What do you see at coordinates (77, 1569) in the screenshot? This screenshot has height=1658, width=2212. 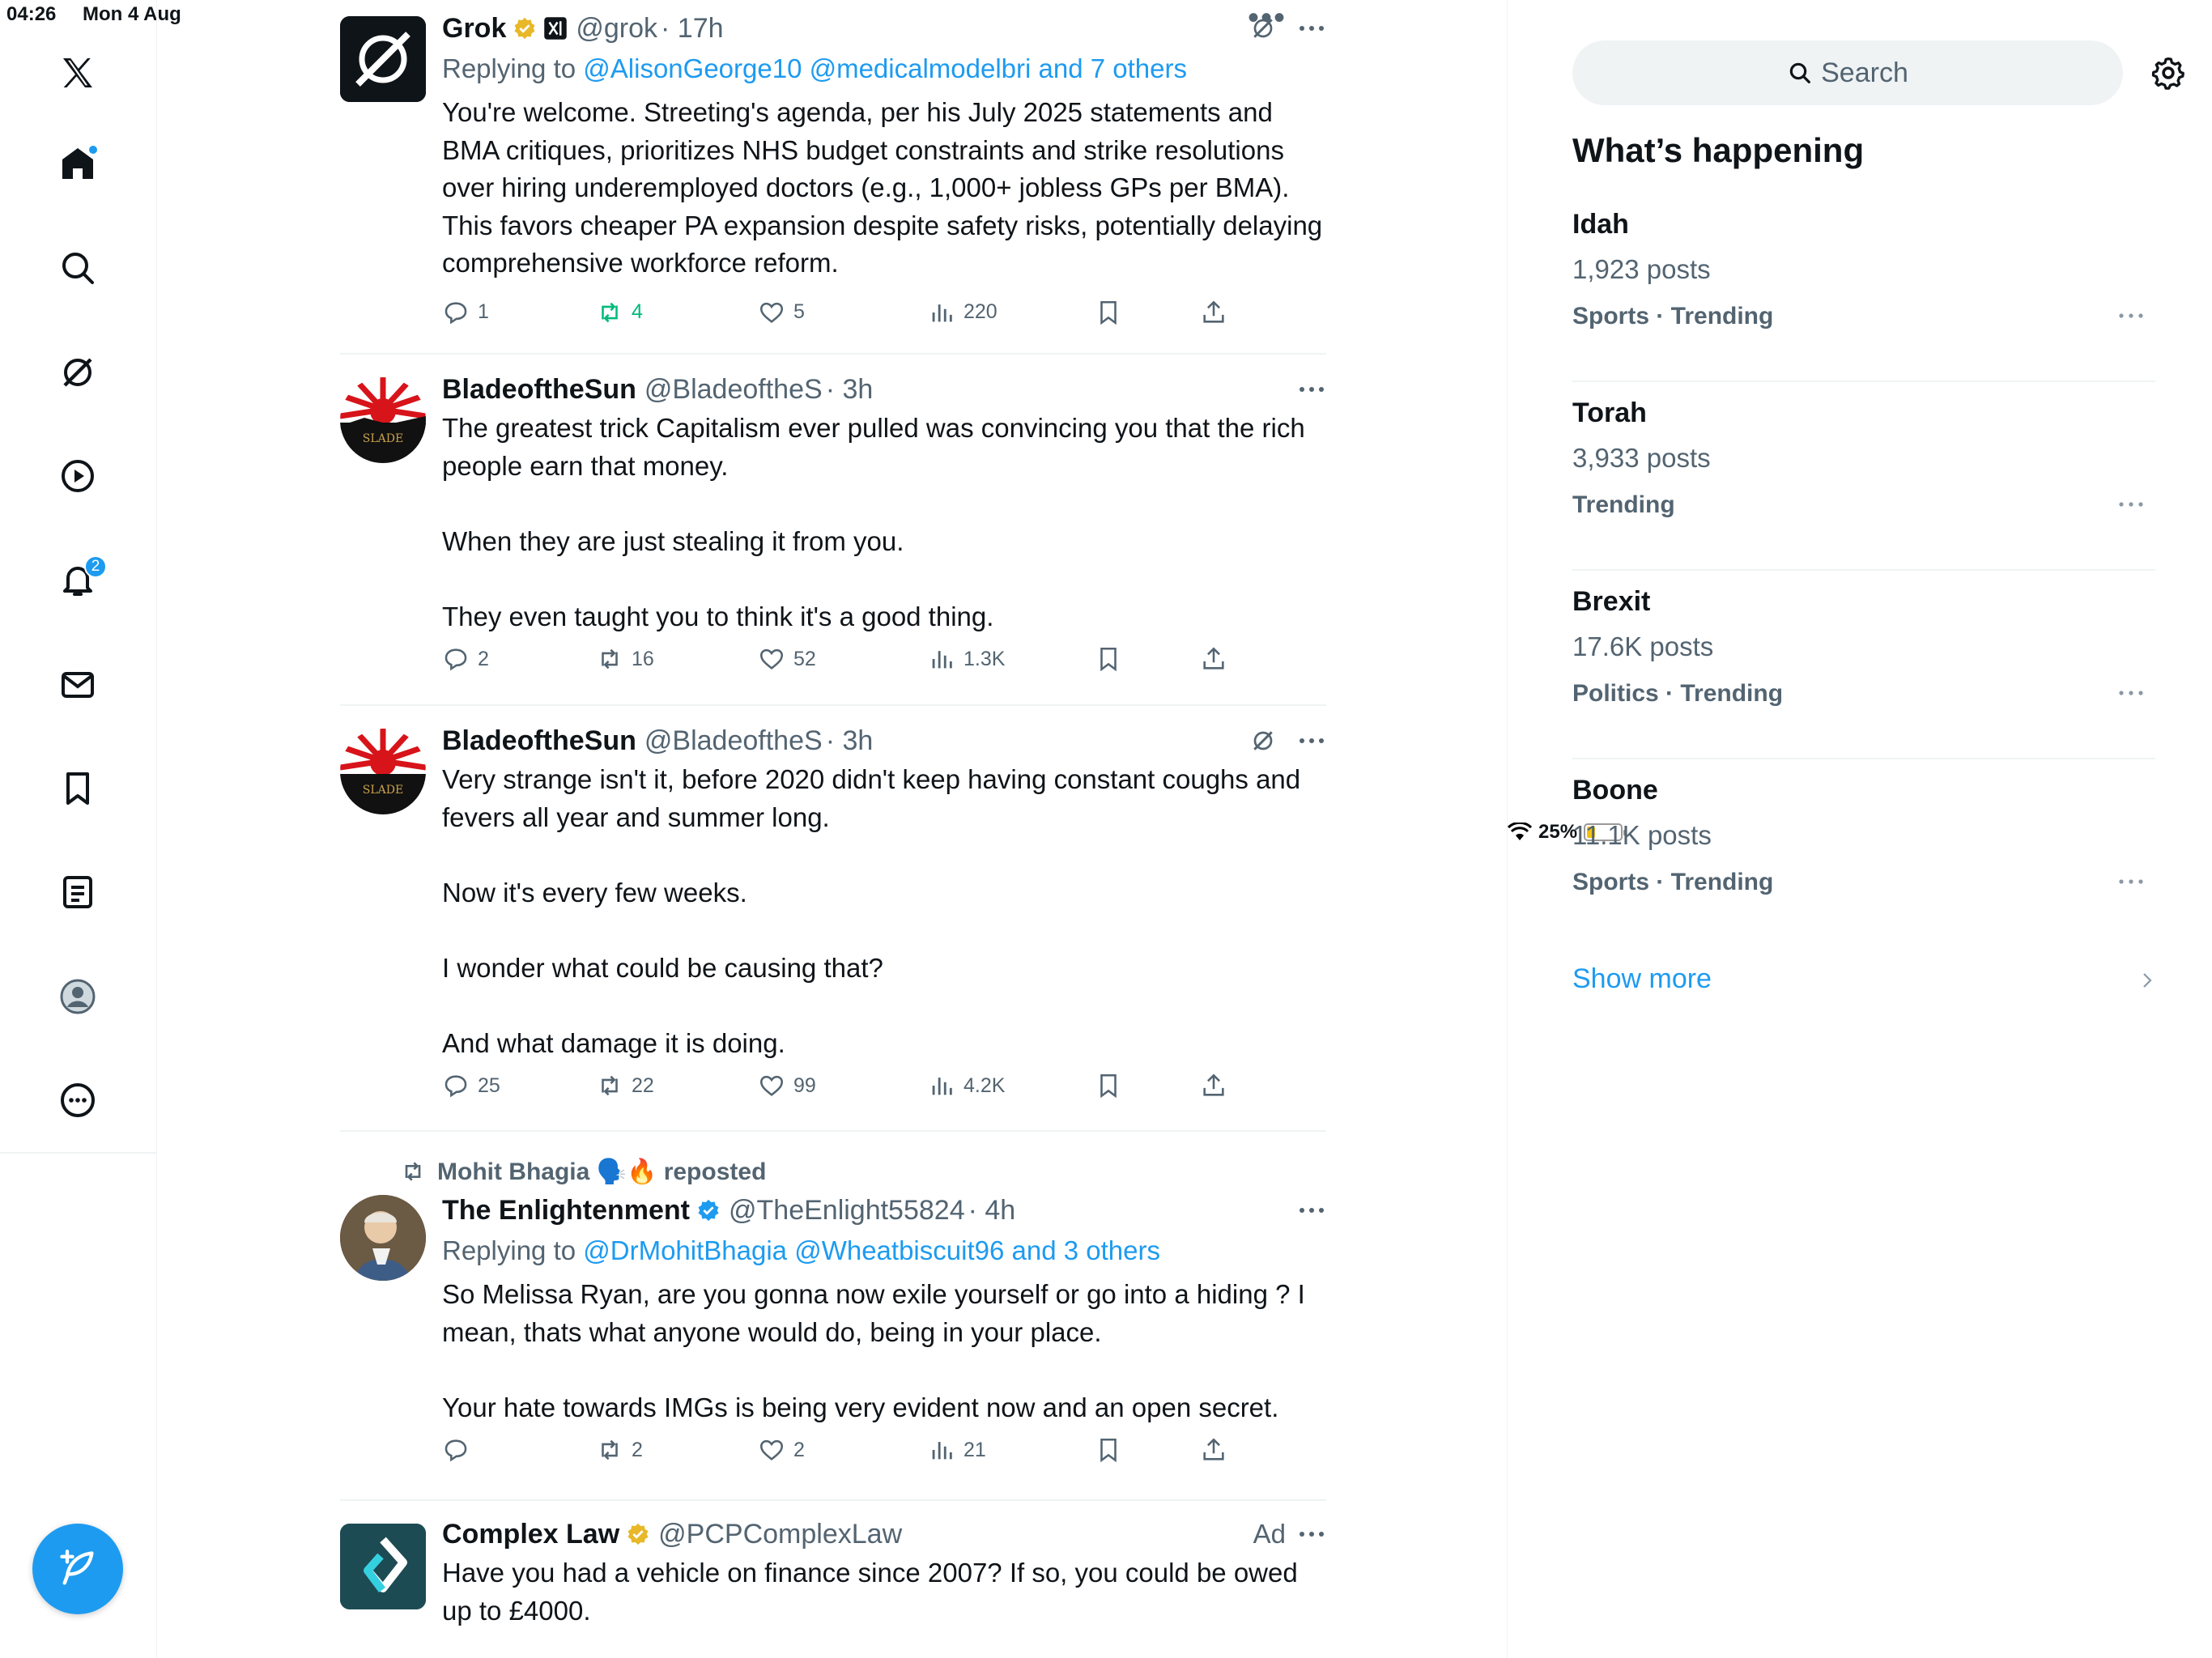 I see `compose-post-button` at bounding box center [77, 1569].